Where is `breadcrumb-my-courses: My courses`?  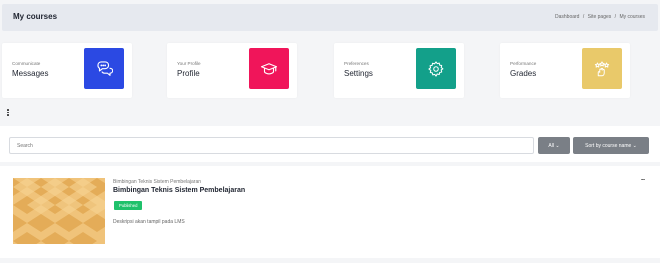
breadcrumb-my-courses: My courses is located at coordinates (632, 17).